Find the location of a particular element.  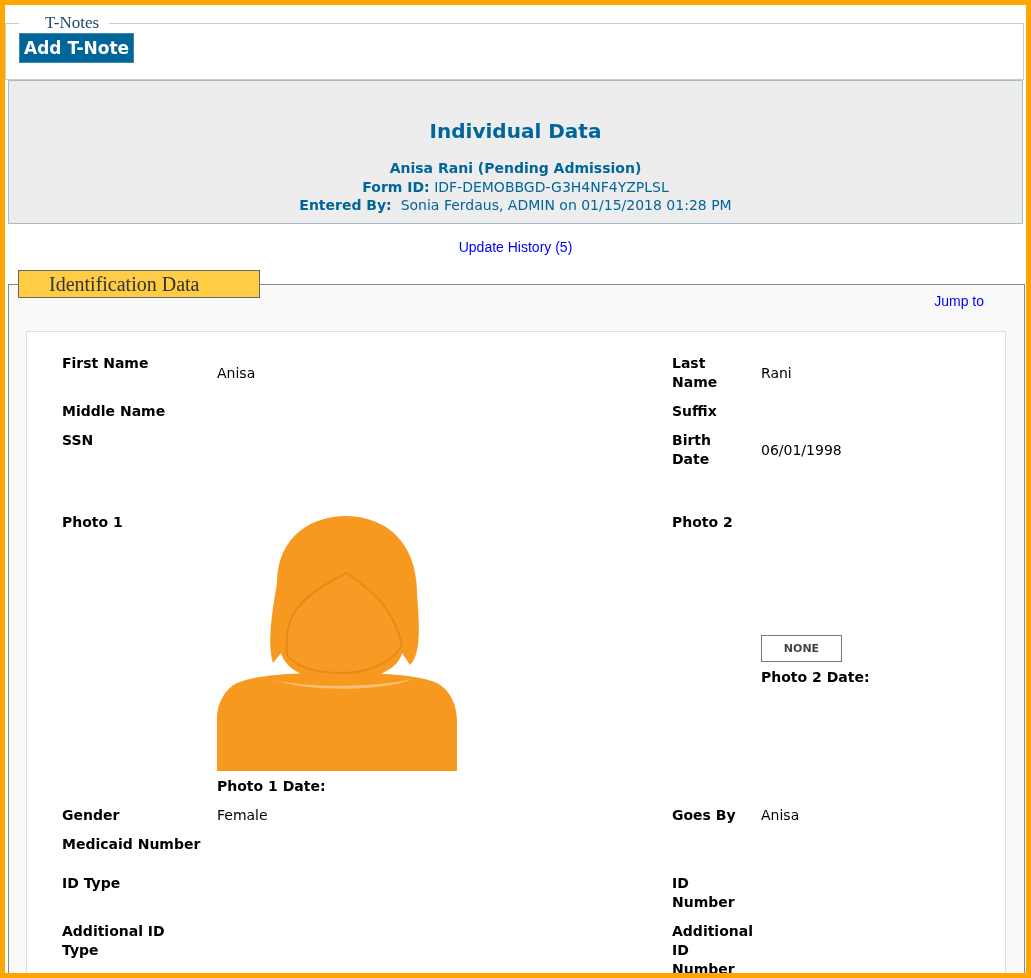

section-legend: Identification Data is located at coordinates (139, 284).